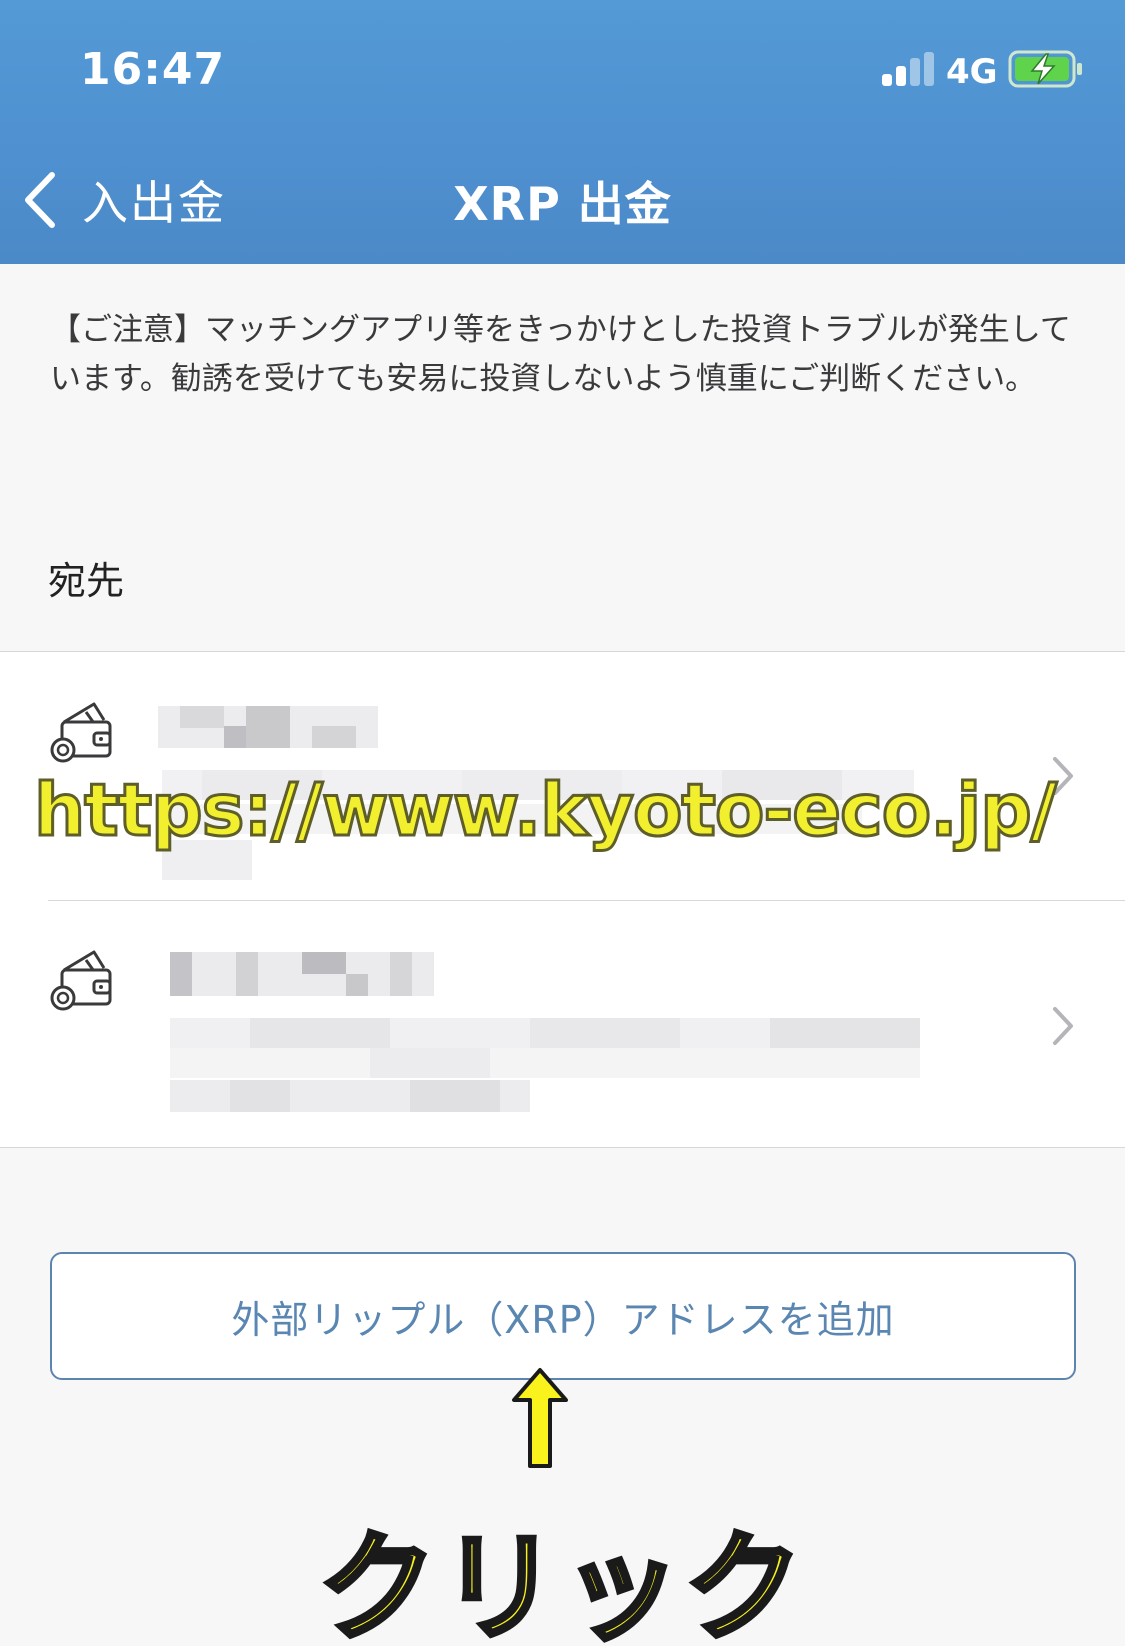 This screenshot has width=1125, height=1646. Describe the element at coordinates (909, 69) in the screenshot. I see `signal-strength-icon` at that location.